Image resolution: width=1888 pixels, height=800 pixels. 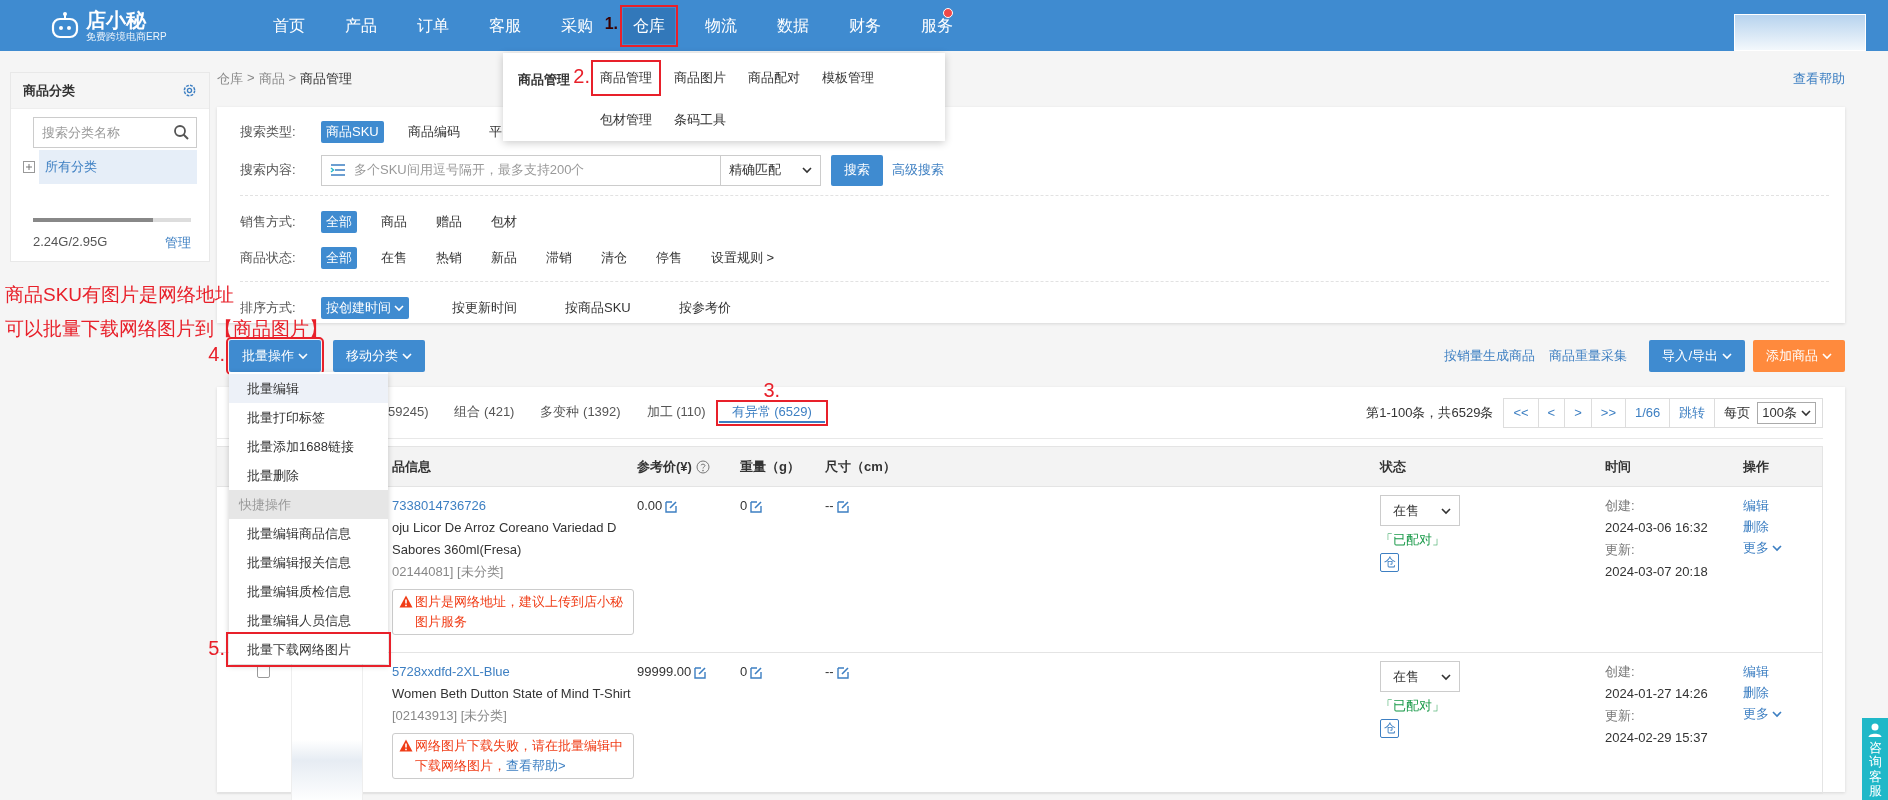 What do you see at coordinates (1648, 412) in the screenshot?
I see `page-indicator: 1/66` at bounding box center [1648, 412].